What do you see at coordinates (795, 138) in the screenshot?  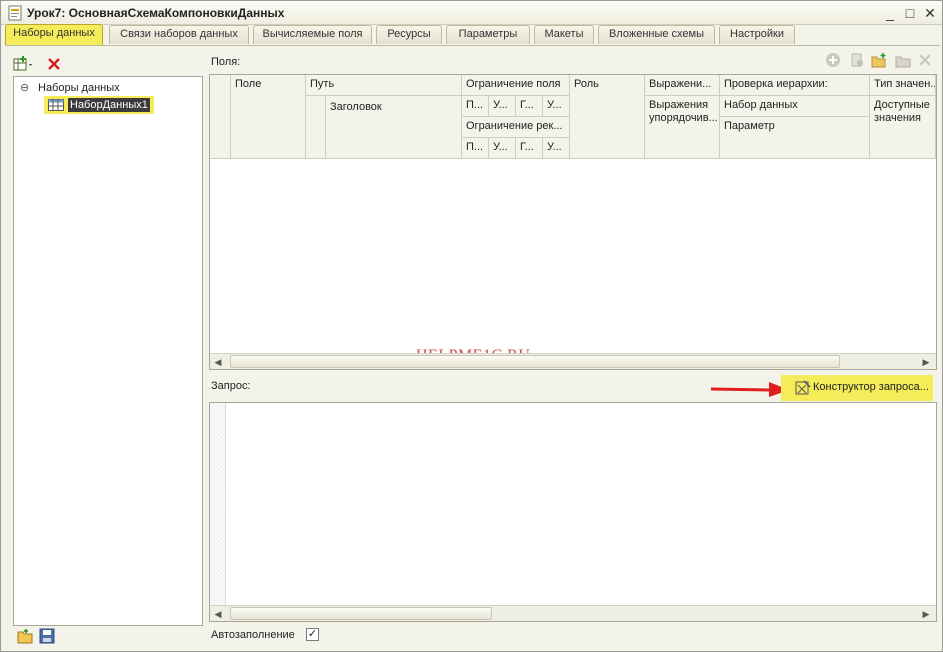 I see `column-hierarchy-param: Параметр` at bounding box center [795, 138].